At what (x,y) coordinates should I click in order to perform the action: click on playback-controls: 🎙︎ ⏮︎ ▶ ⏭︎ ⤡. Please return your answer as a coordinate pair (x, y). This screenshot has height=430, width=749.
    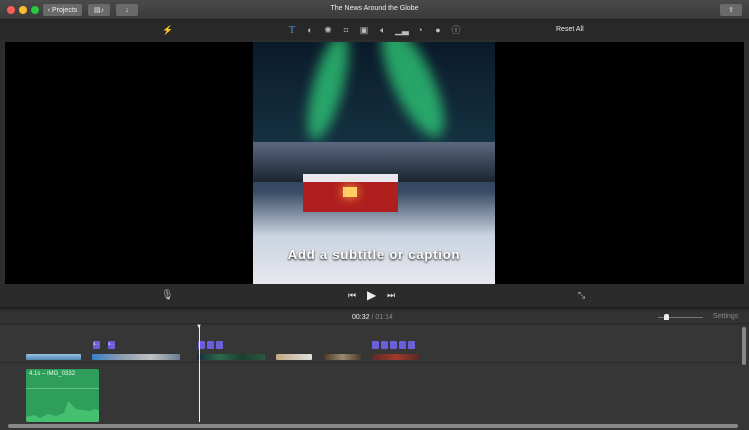
    Looking at the image, I should click on (374, 296).